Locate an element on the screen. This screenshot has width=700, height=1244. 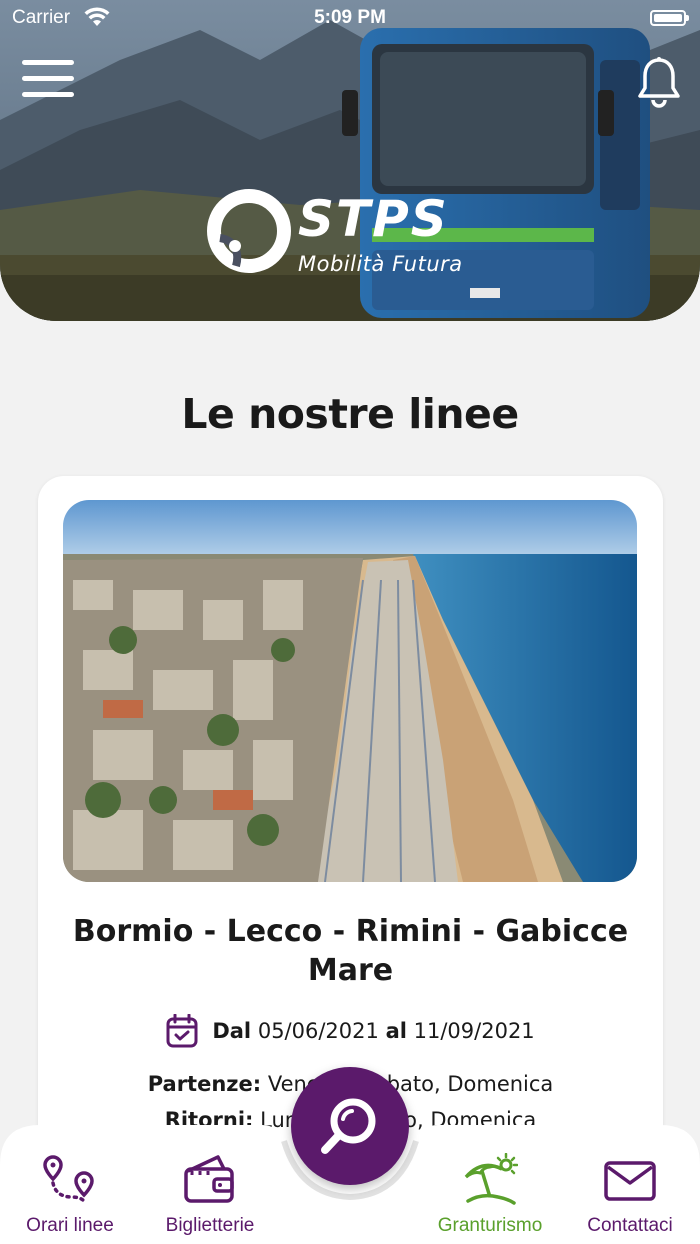
nav-label: Orari linee is located at coordinates (70, 1225).